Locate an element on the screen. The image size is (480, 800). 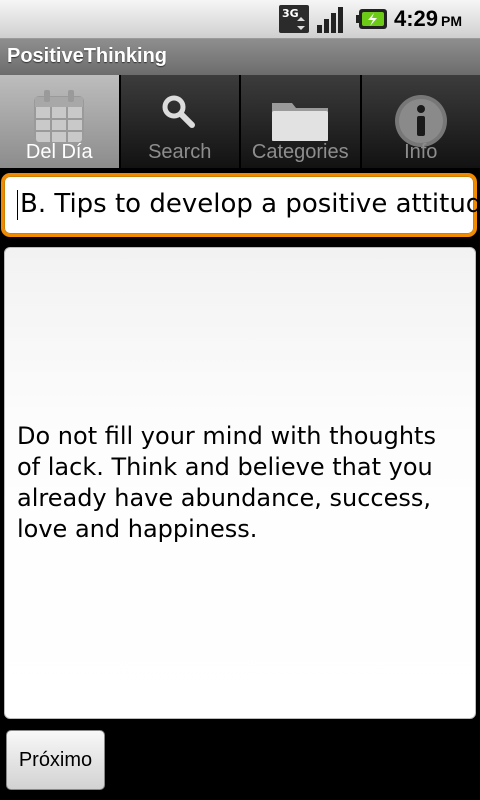
tab-label: Del Día is located at coordinates (59, 152).